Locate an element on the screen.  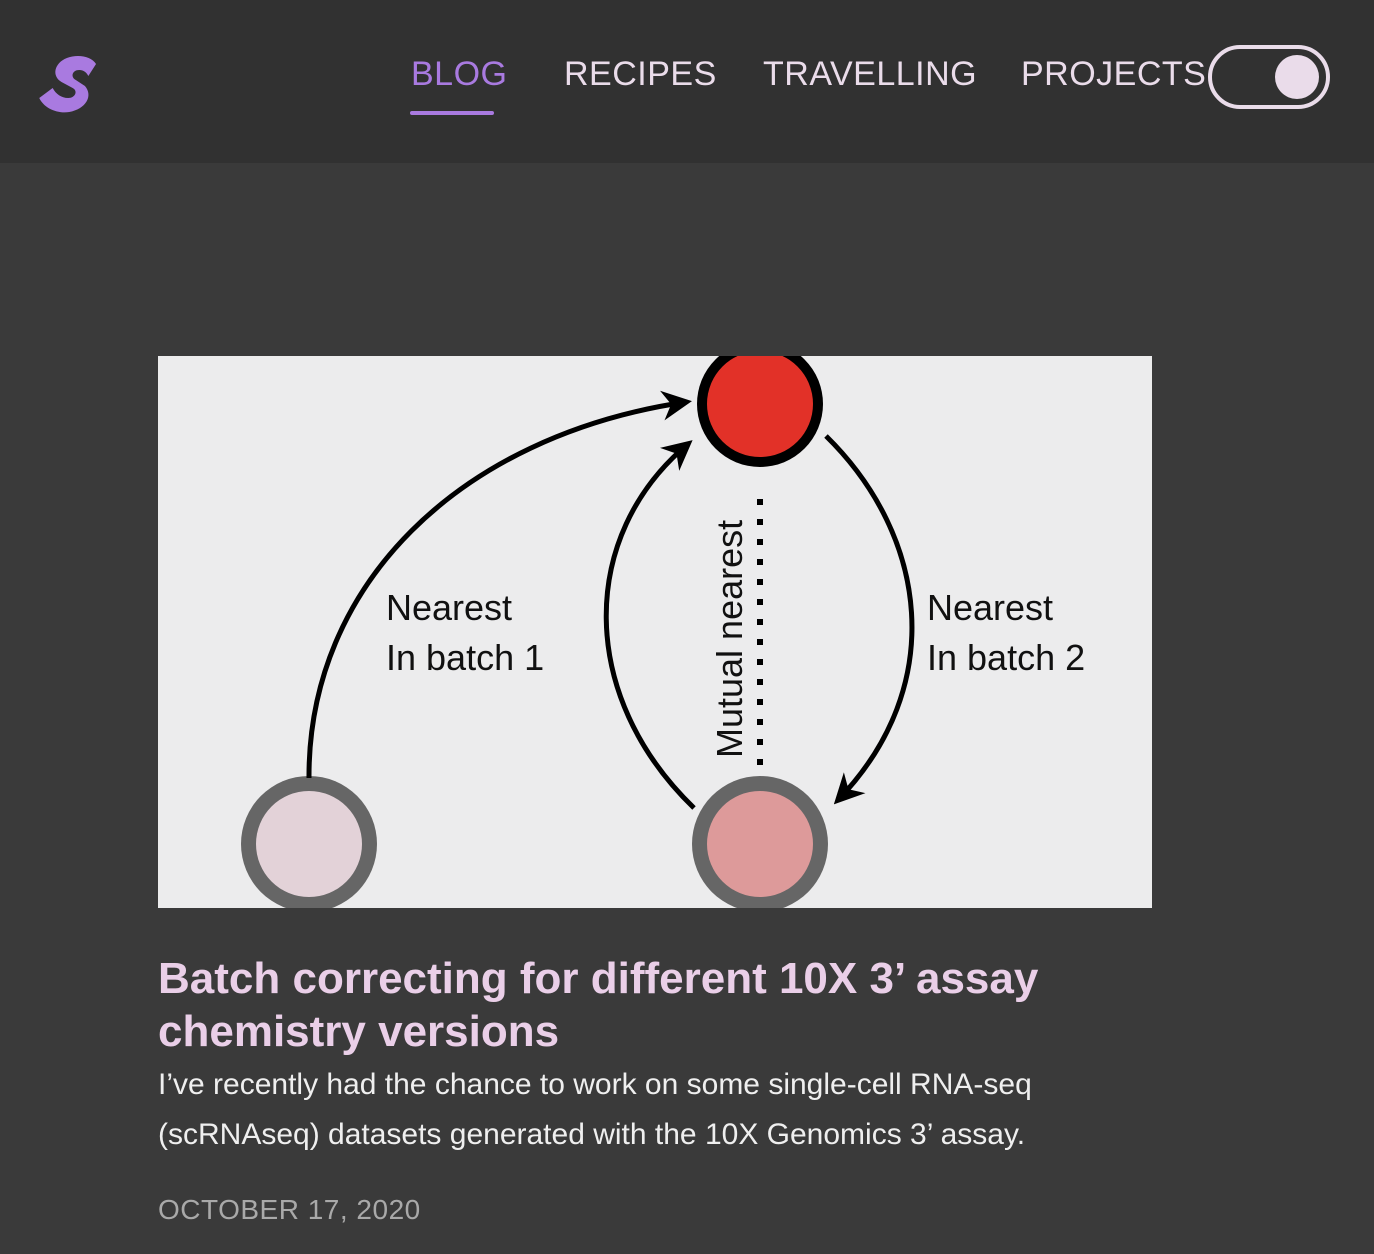
active-nav-indicator is located at coordinates (452, 113).